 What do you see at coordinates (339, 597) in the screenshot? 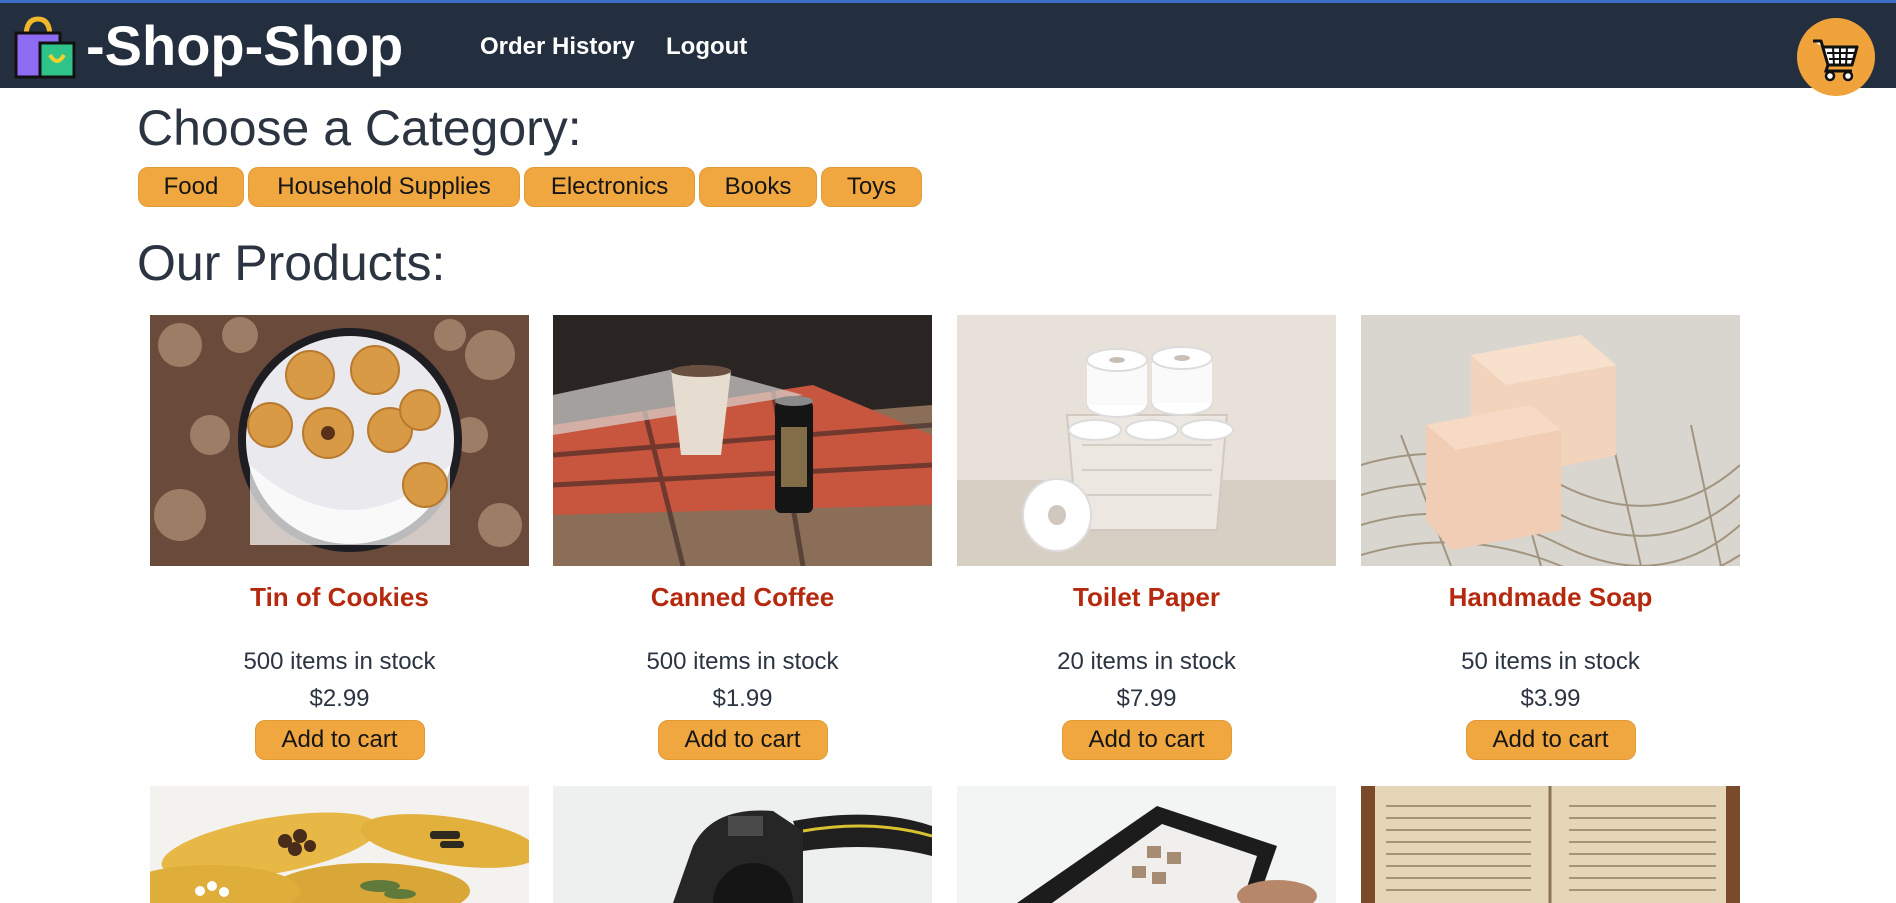
I see `product-name: Tin of Cookies` at bounding box center [339, 597].